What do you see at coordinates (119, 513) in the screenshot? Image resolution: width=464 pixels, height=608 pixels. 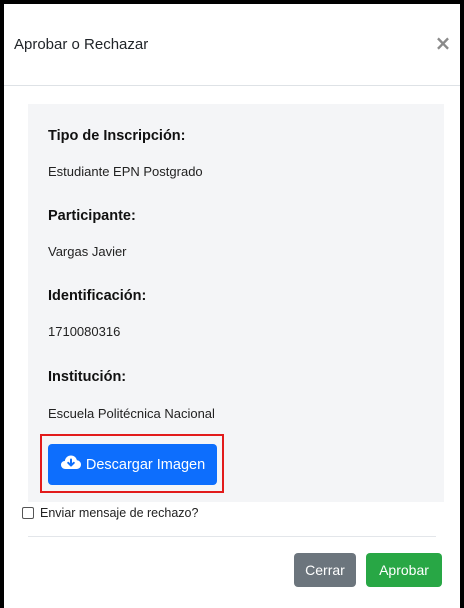 I see `reject-message-label: Enviar mensaje de rechazo?` at bounding box center [119, 513].